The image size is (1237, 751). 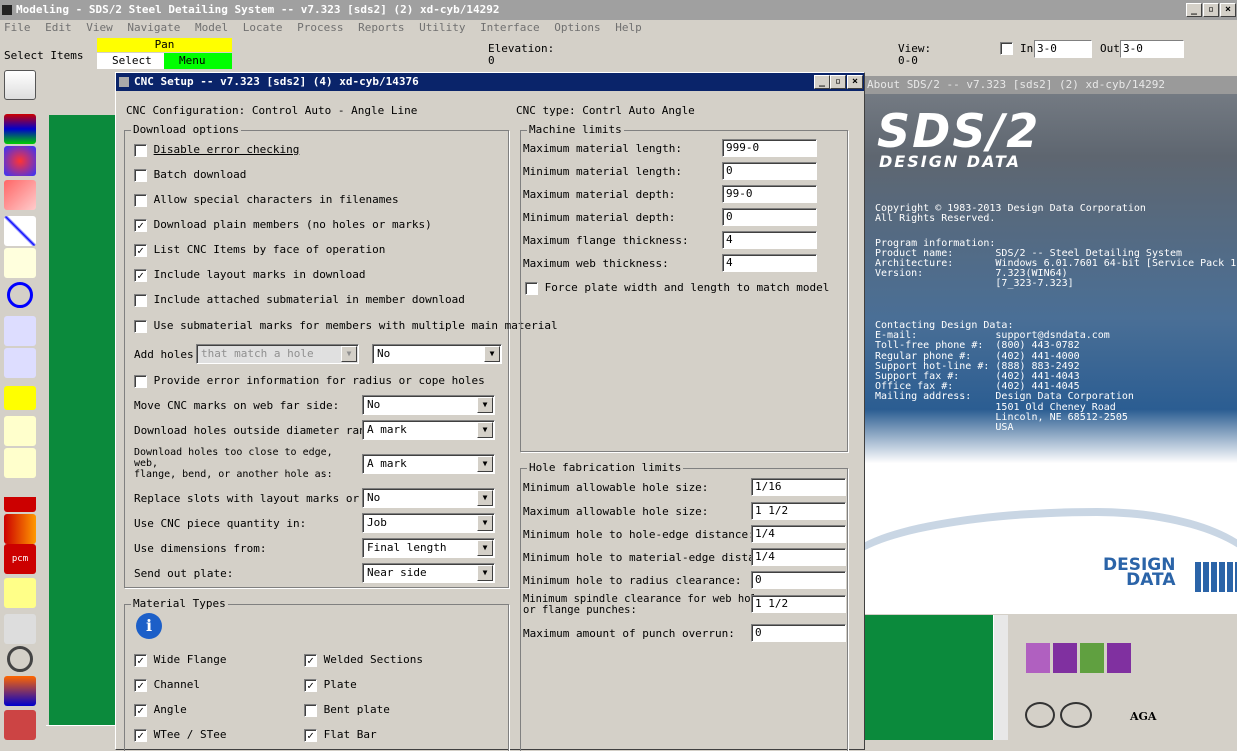 I want to click on piece-quantity-select: Job ▼, so click(x=428, y=523).